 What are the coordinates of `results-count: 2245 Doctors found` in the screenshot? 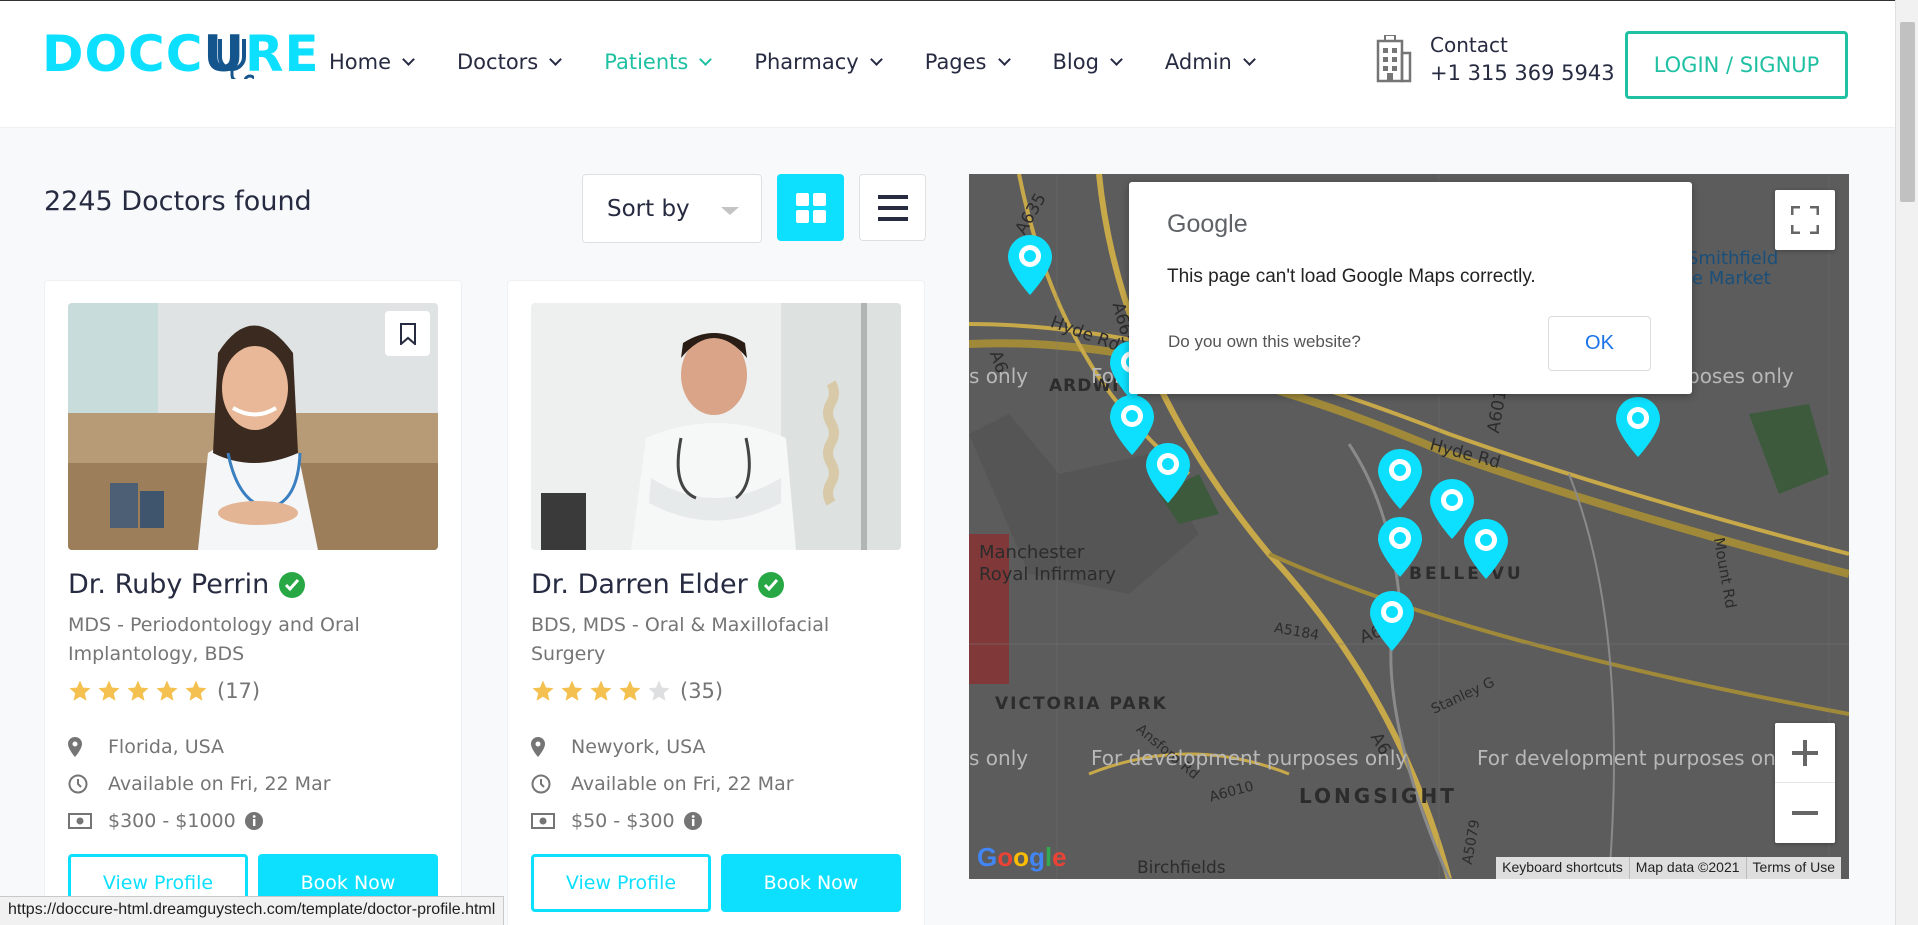 It's located at (178, 201).